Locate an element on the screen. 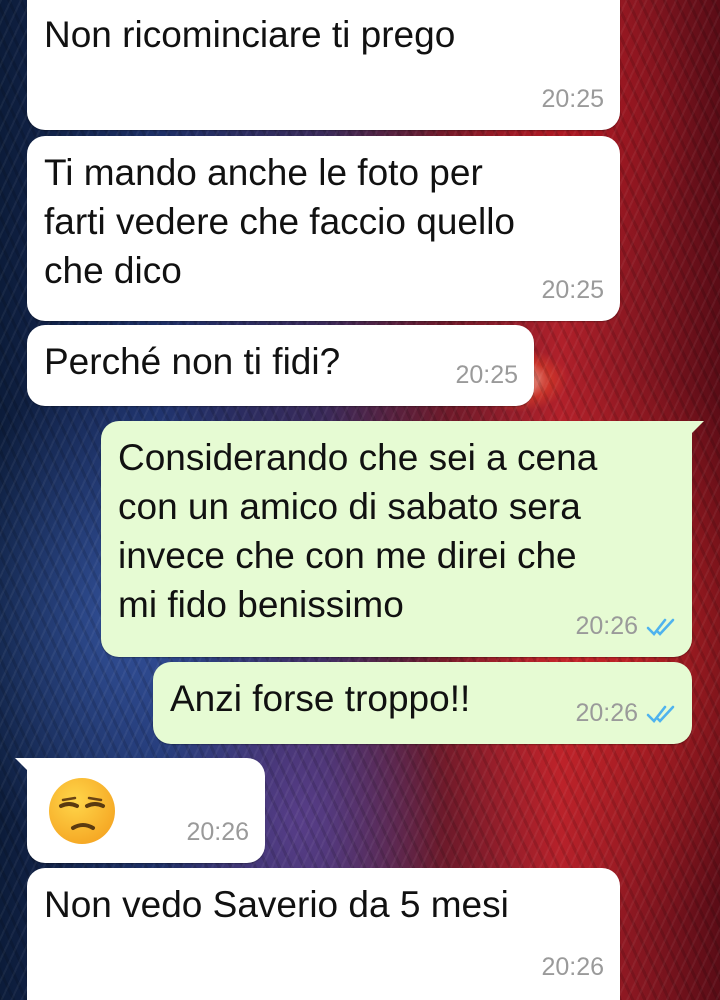 This screenshot has width=720, height=1000. message-bubble-incoming: Perché non ti fidi? 20:25 is located at coordinates (280, 365).